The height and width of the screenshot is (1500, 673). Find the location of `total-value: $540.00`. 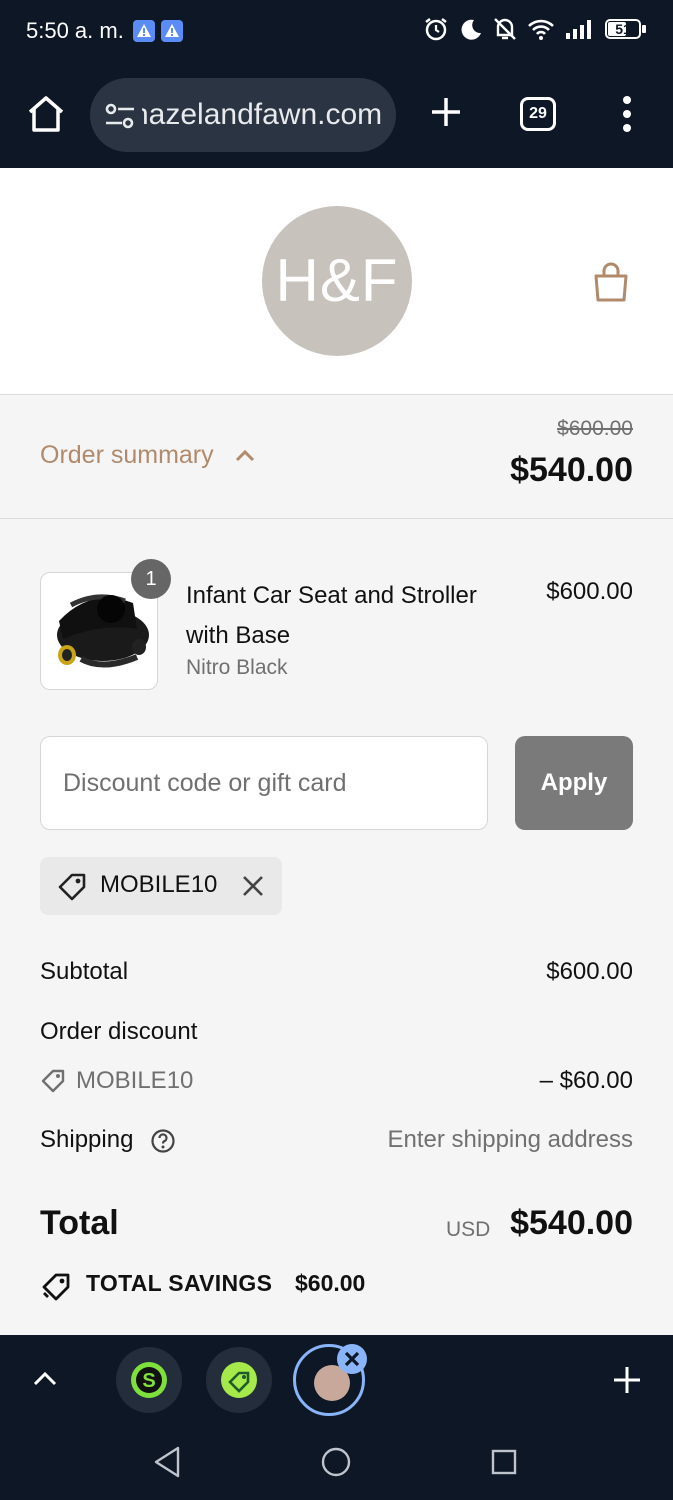

total-value: $540.00 is located at coordinates (571, 1223).